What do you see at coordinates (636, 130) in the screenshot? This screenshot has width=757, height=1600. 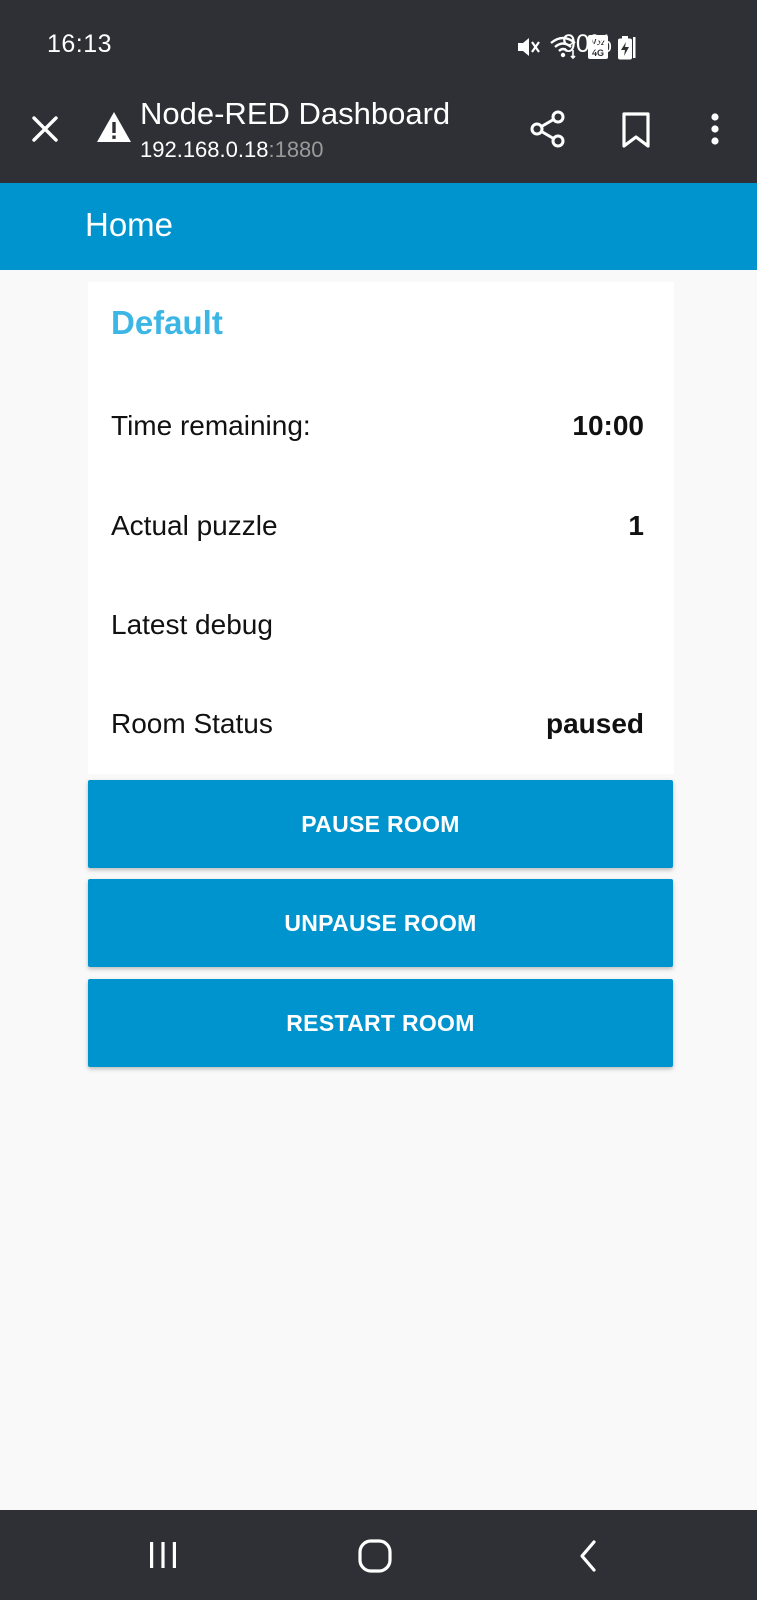 I see `bookmark-icon` at bounding box center [636, 130].